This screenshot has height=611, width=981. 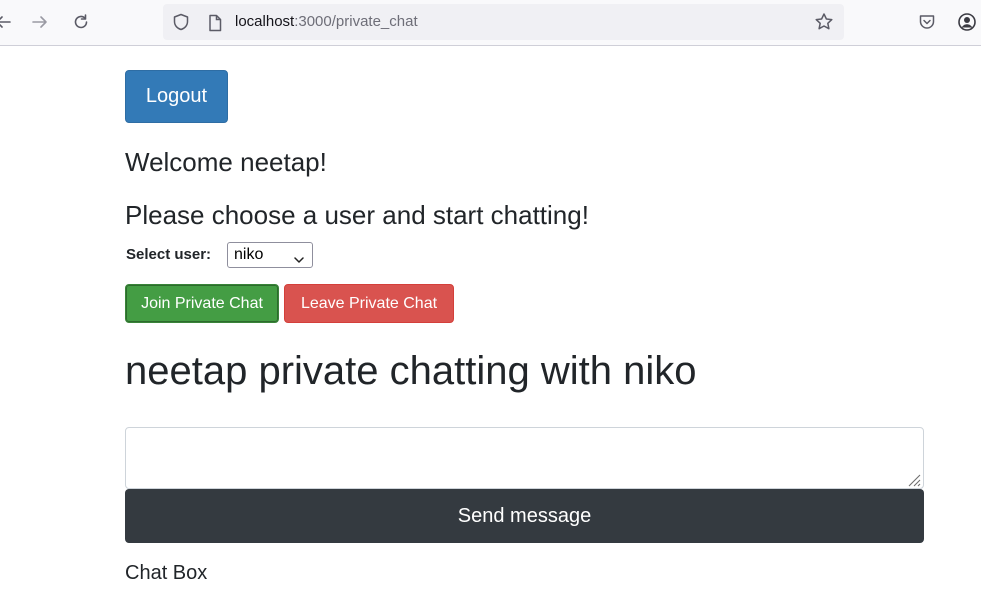 What do you see at coordinates (524, 458) in the screenshot?
I see `message-input` at bounding box center [524, 458].